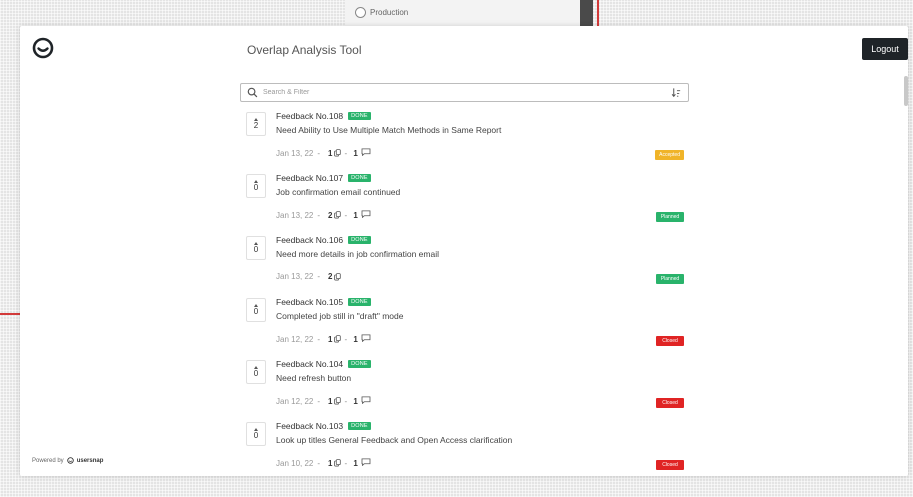  Describe the element at coordinates (906, 91) in the screenshot. I see `scrollbar` at that location.